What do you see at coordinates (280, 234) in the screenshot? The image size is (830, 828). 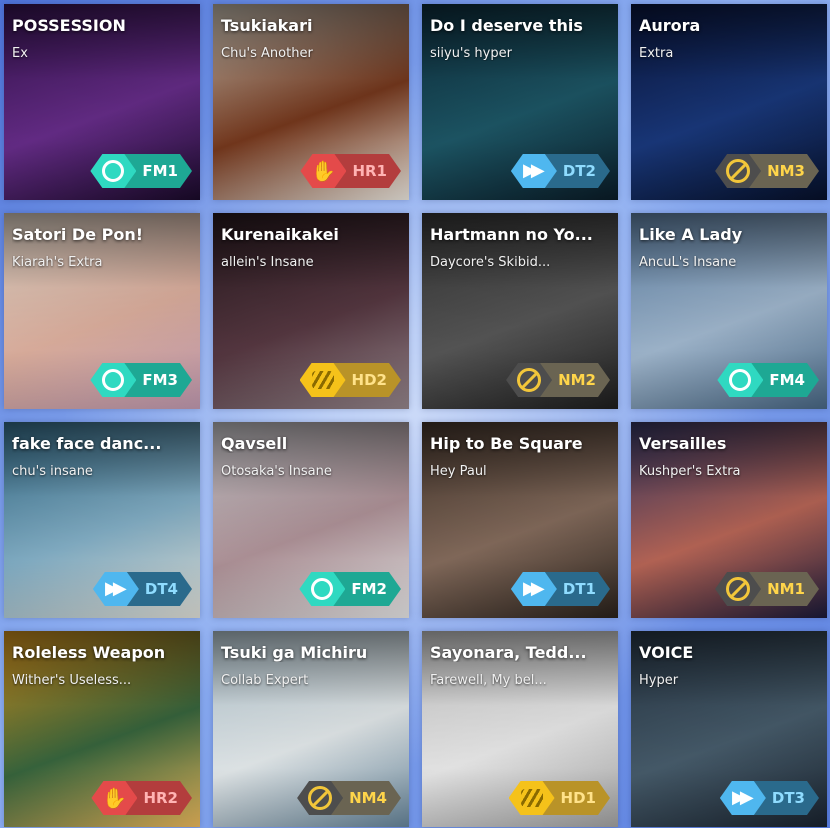 I see `map-title: Kurenaikakei` at bounding box center [280, 234].